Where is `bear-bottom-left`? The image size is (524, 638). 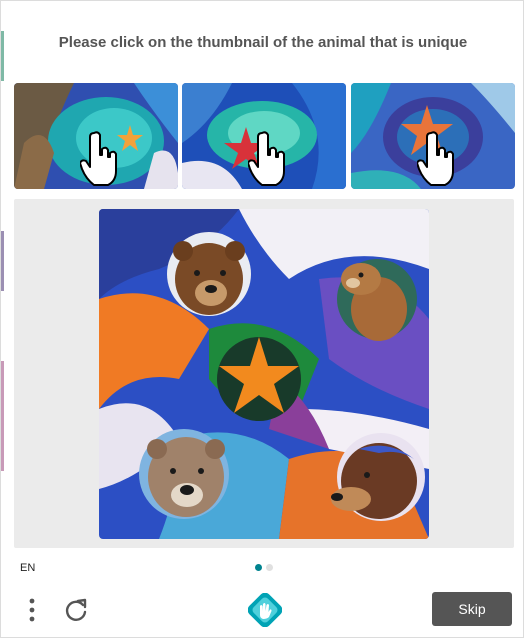 bear-bottom-left is located at coordinates (184, 474).